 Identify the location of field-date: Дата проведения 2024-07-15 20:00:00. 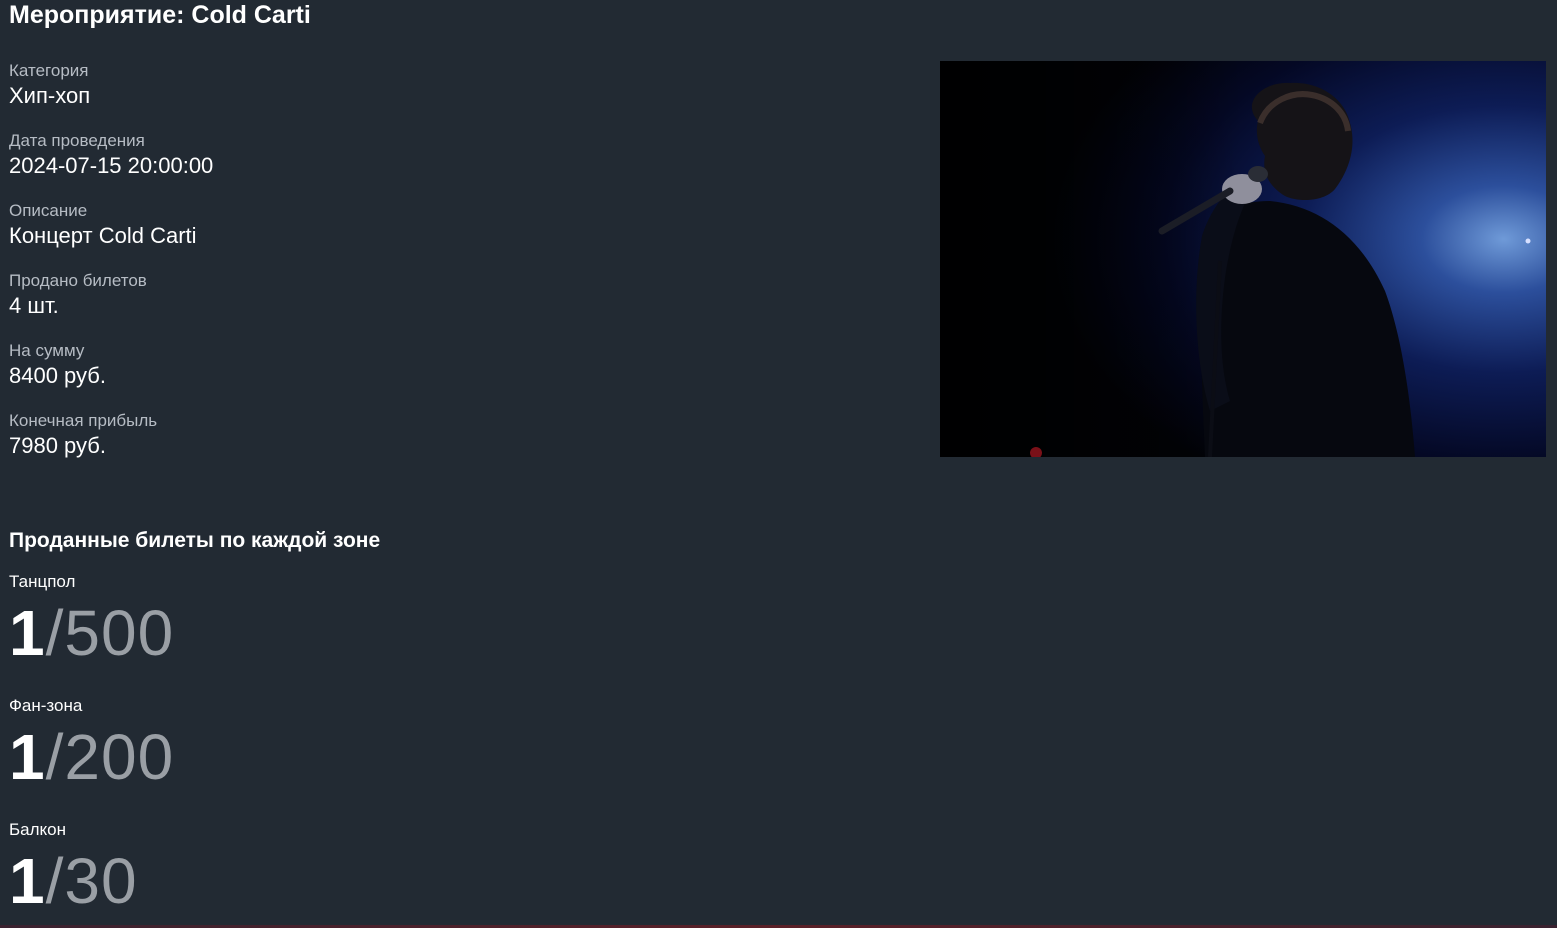
(309, 165).